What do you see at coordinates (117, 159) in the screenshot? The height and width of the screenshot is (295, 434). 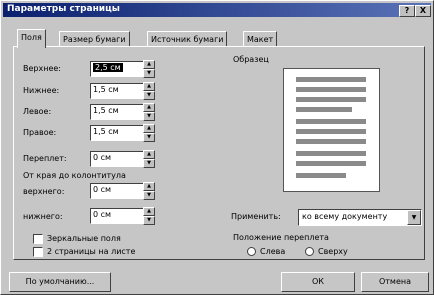 I see `gutter-input: 0 см` at bounding box center [117, 159].